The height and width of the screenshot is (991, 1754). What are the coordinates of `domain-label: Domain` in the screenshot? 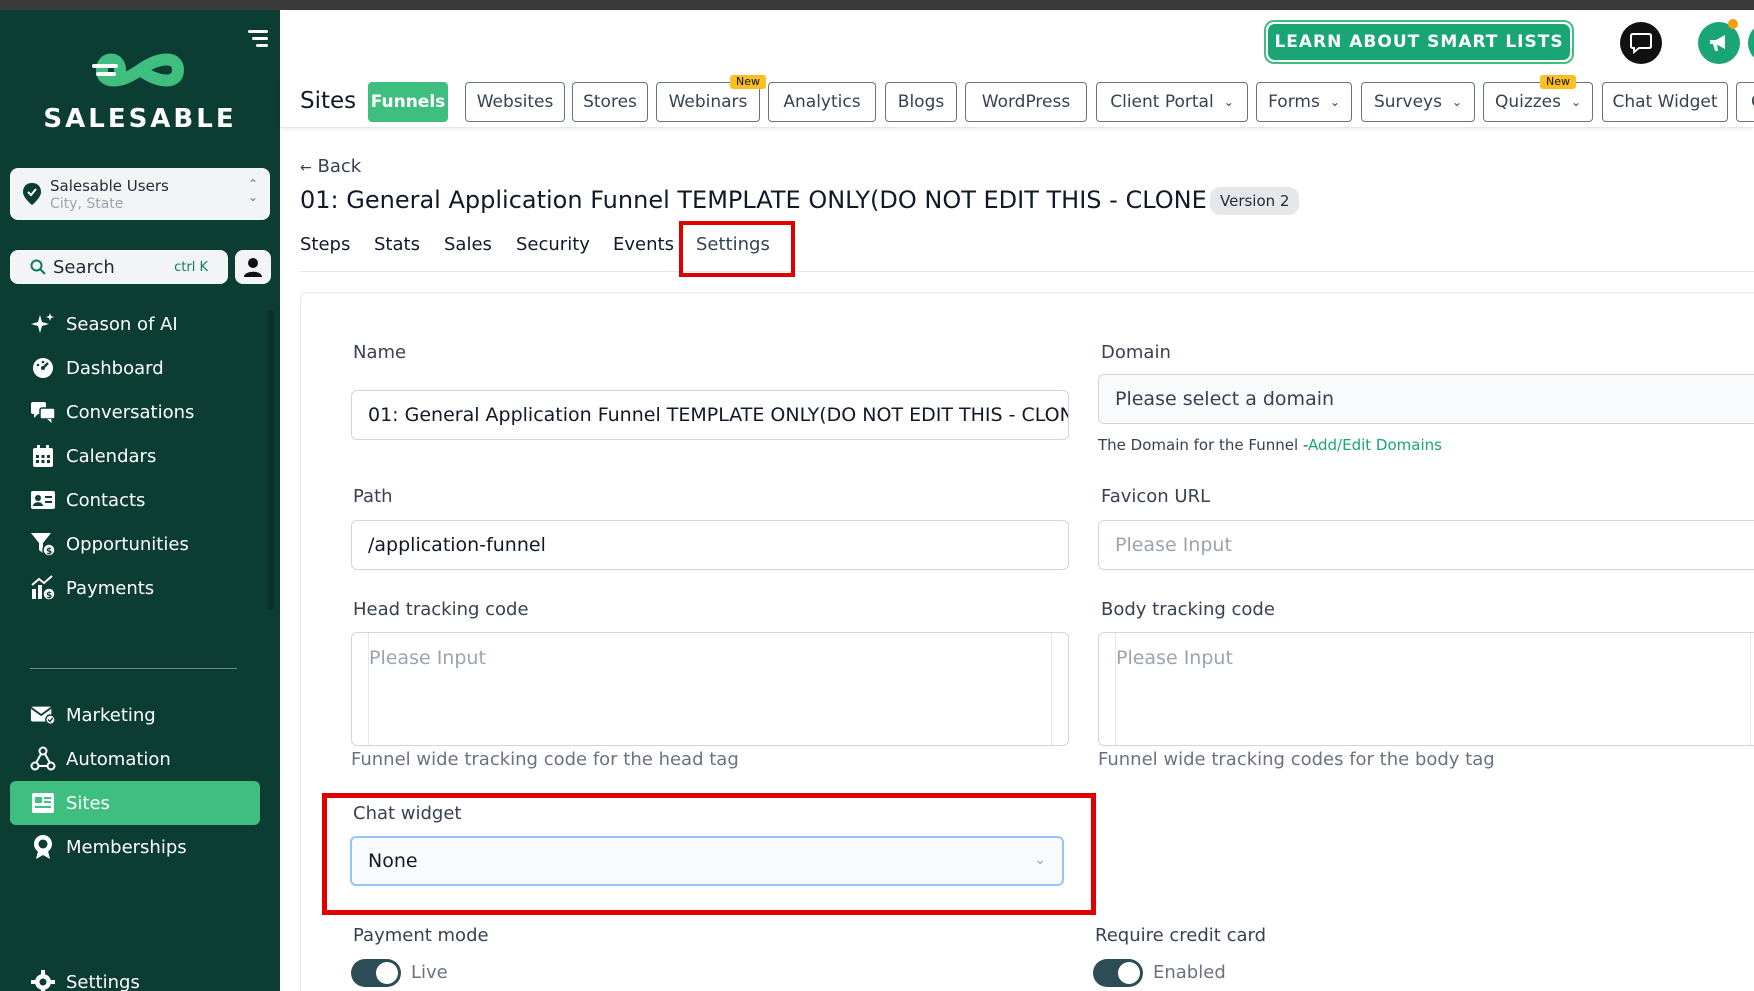 It's located at (1136, 352).